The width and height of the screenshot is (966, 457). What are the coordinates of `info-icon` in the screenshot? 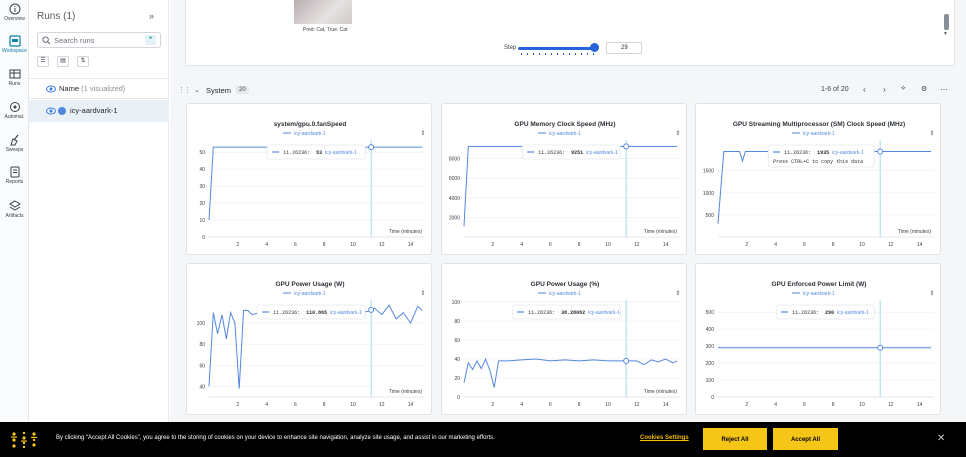 It's located at (14, 9).